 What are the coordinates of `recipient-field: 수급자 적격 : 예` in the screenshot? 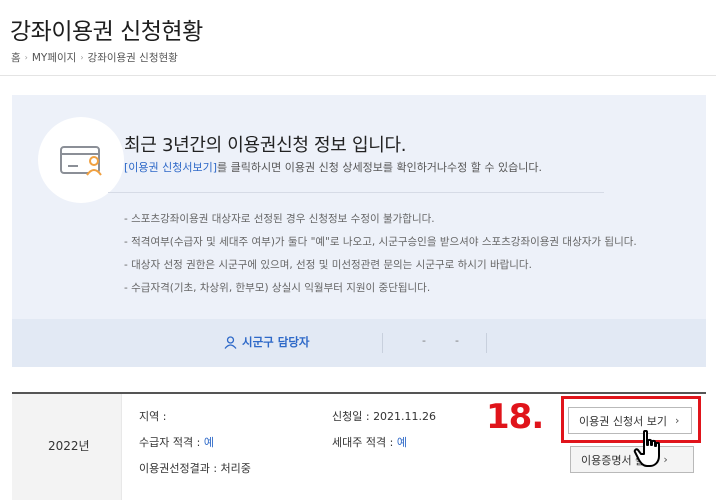 It's located at (176, 442).